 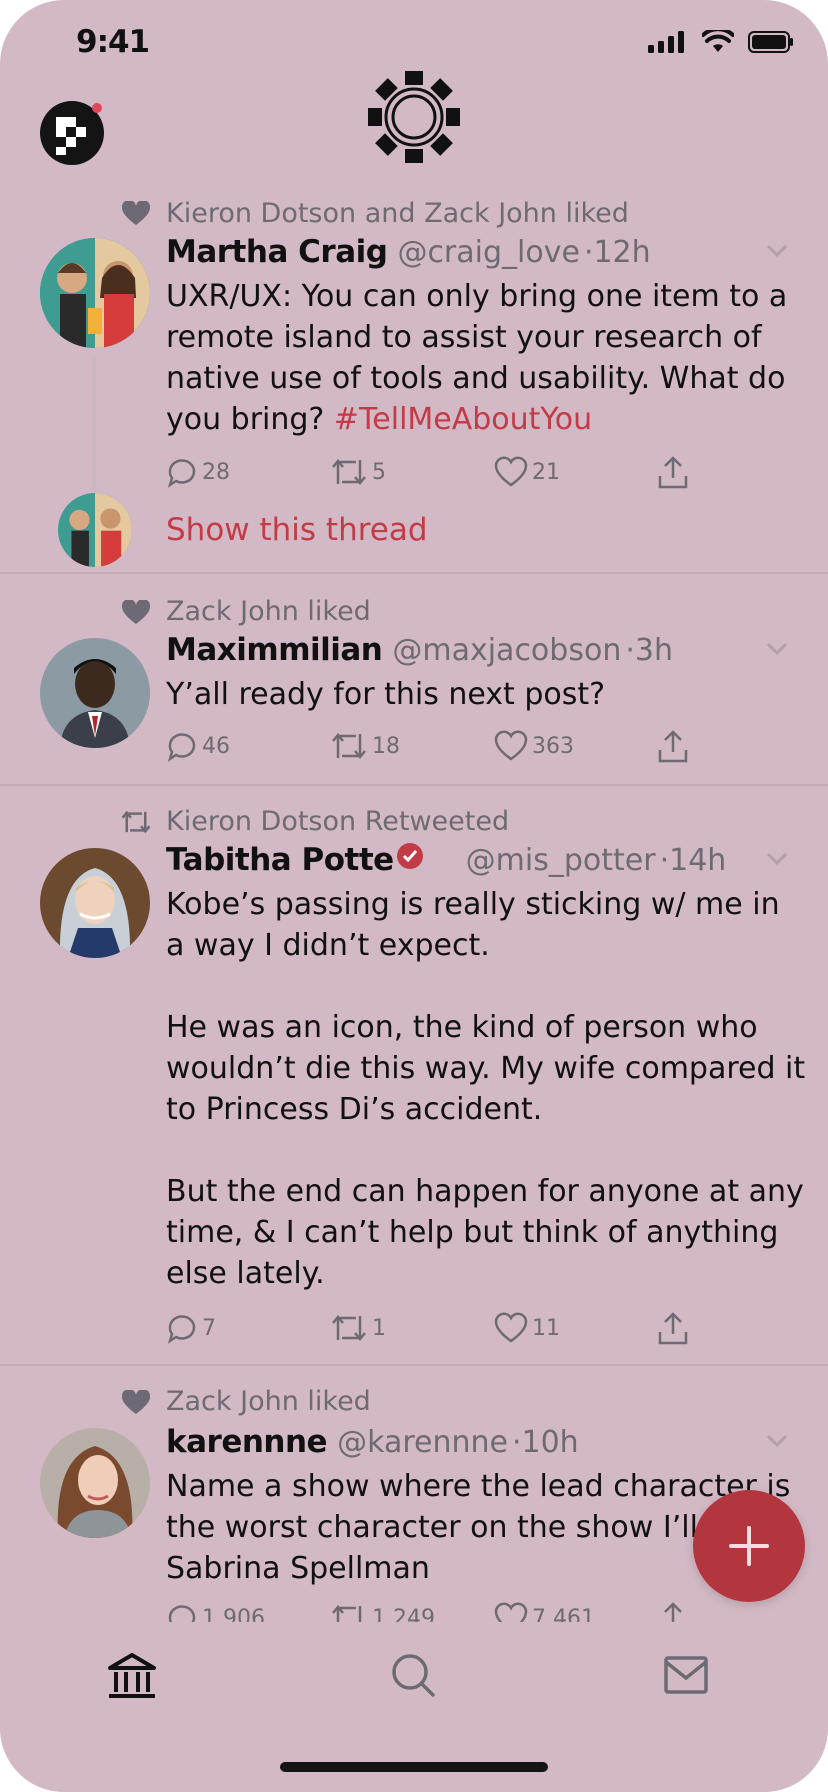 I want to click on like-count: 11, so click(x=546, y=1328).